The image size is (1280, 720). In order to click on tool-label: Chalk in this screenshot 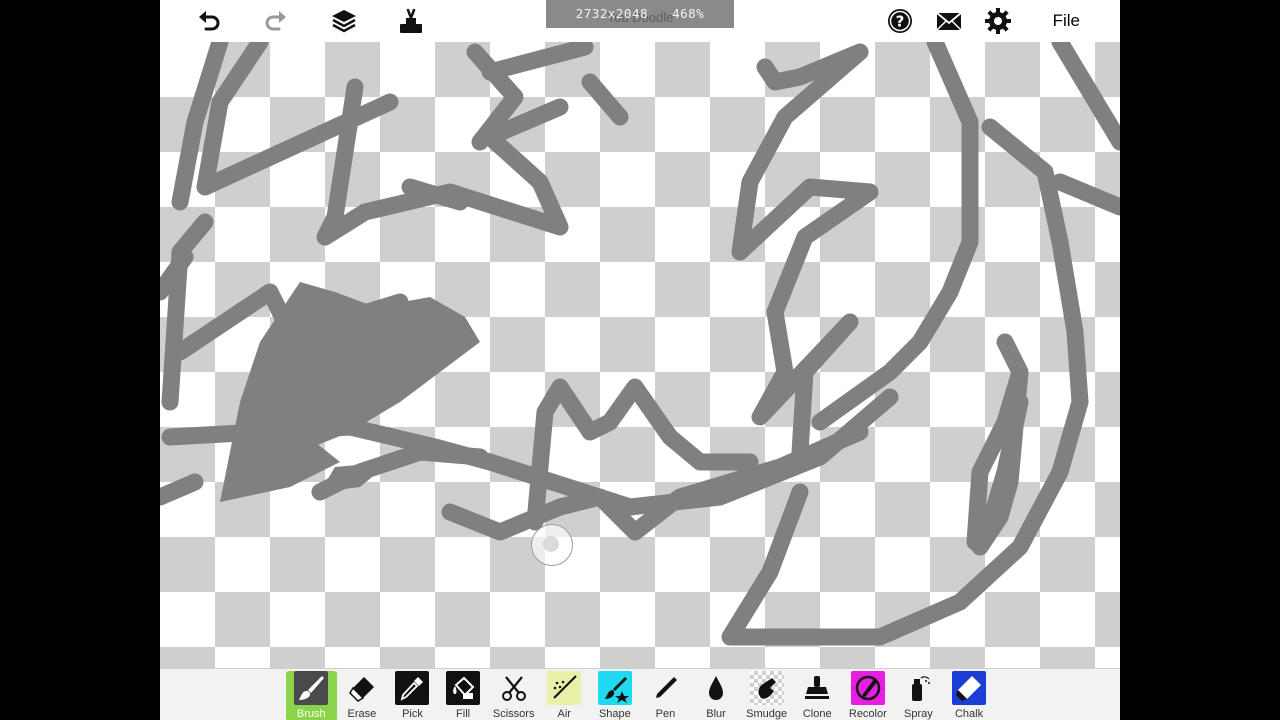, I will do `click(969, 714)`.